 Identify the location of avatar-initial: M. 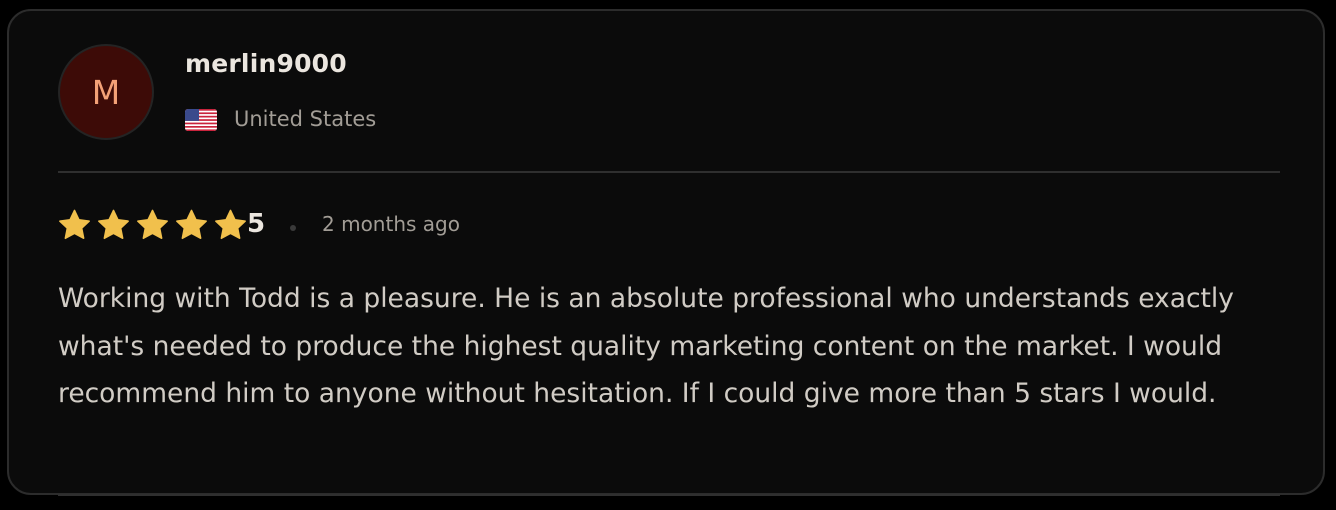
(106, 92).